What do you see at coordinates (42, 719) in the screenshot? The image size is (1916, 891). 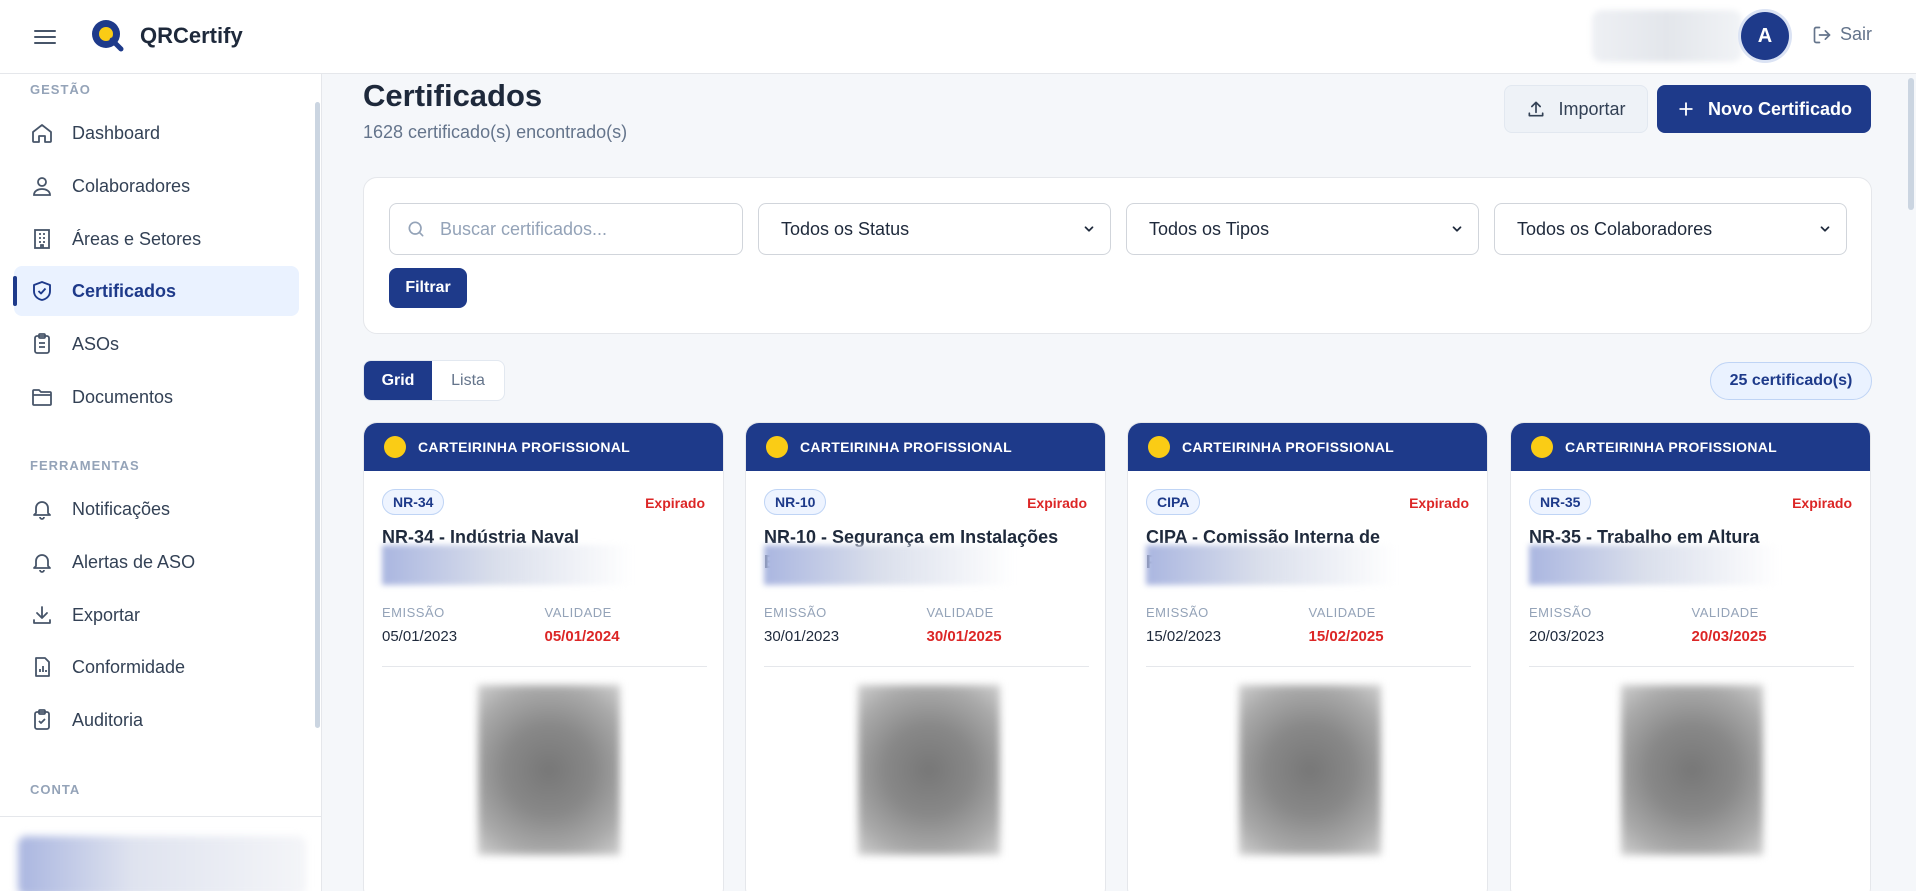 I see `clipboard-check-icon` at bounding box center [42, 719].